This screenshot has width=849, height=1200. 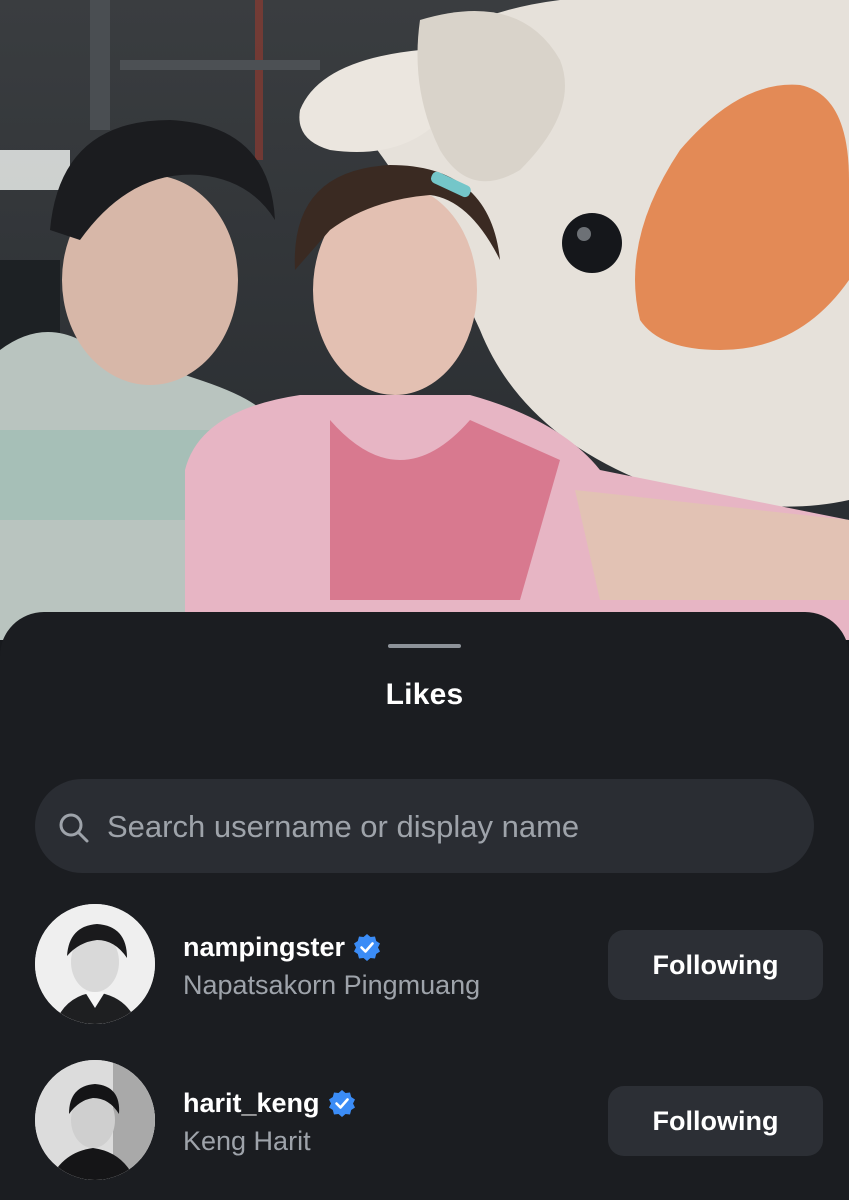 I want to click on drag-handle, so click(x=424, y=646).